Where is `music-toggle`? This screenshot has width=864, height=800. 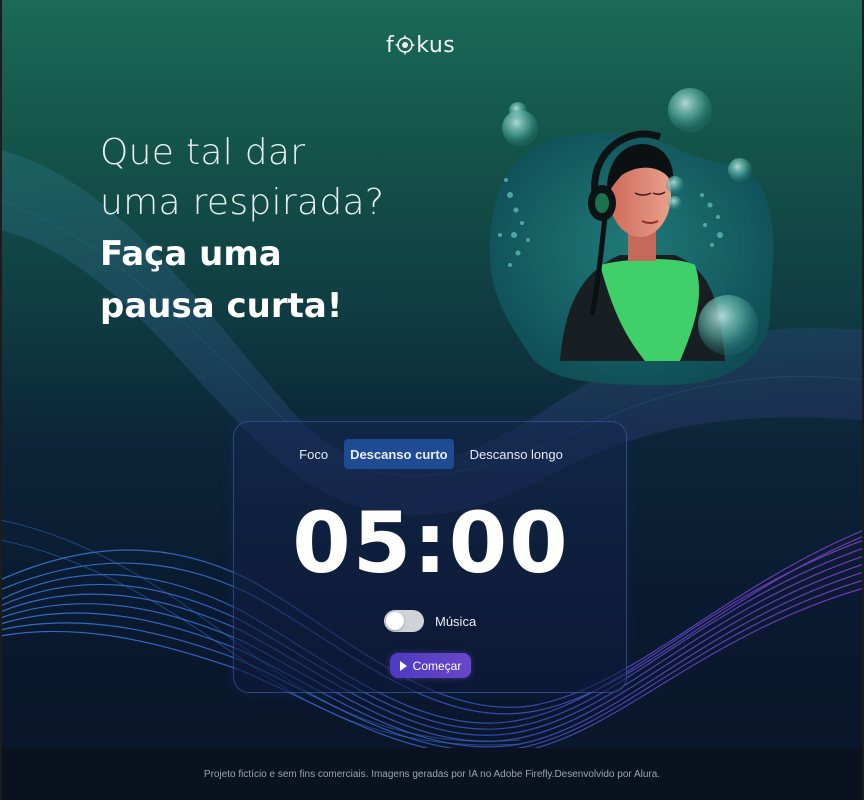
music-toggle is located at coordinates (404, 621).